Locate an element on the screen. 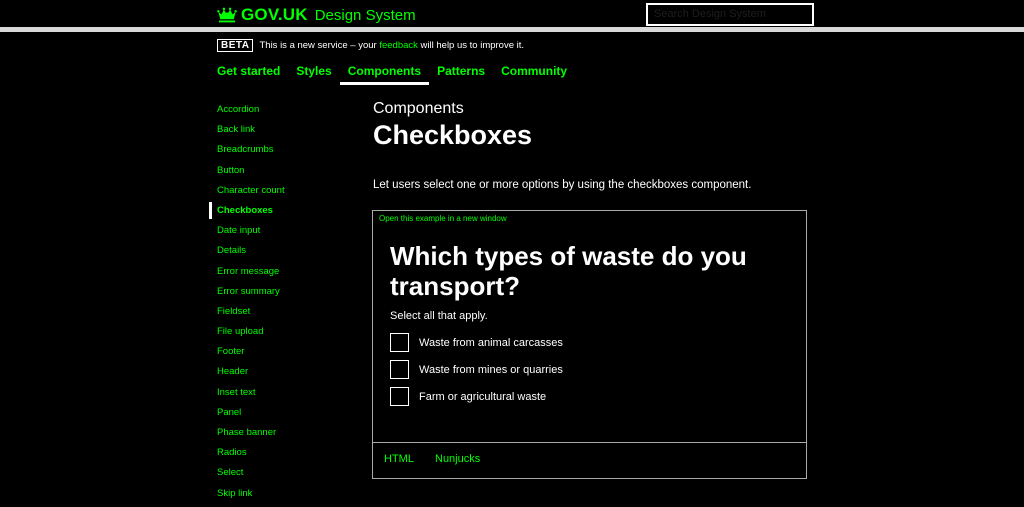 This screenshot has width=1024, height=507. feedback-link: feedback is located at coordinates (398, 45).